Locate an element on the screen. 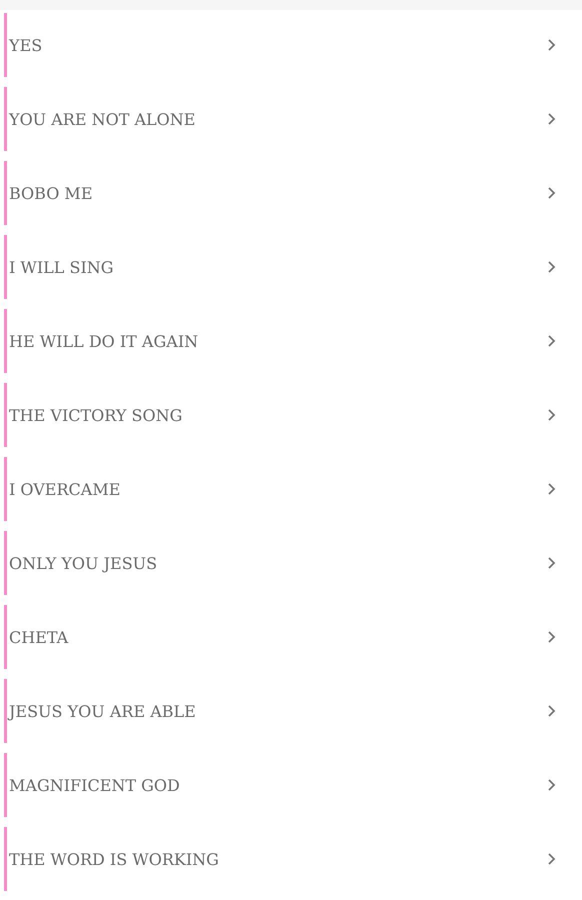 The image size is (582, 900). song-item: HE WILL DO IT AGAIN is located at coordinates (293, 341).